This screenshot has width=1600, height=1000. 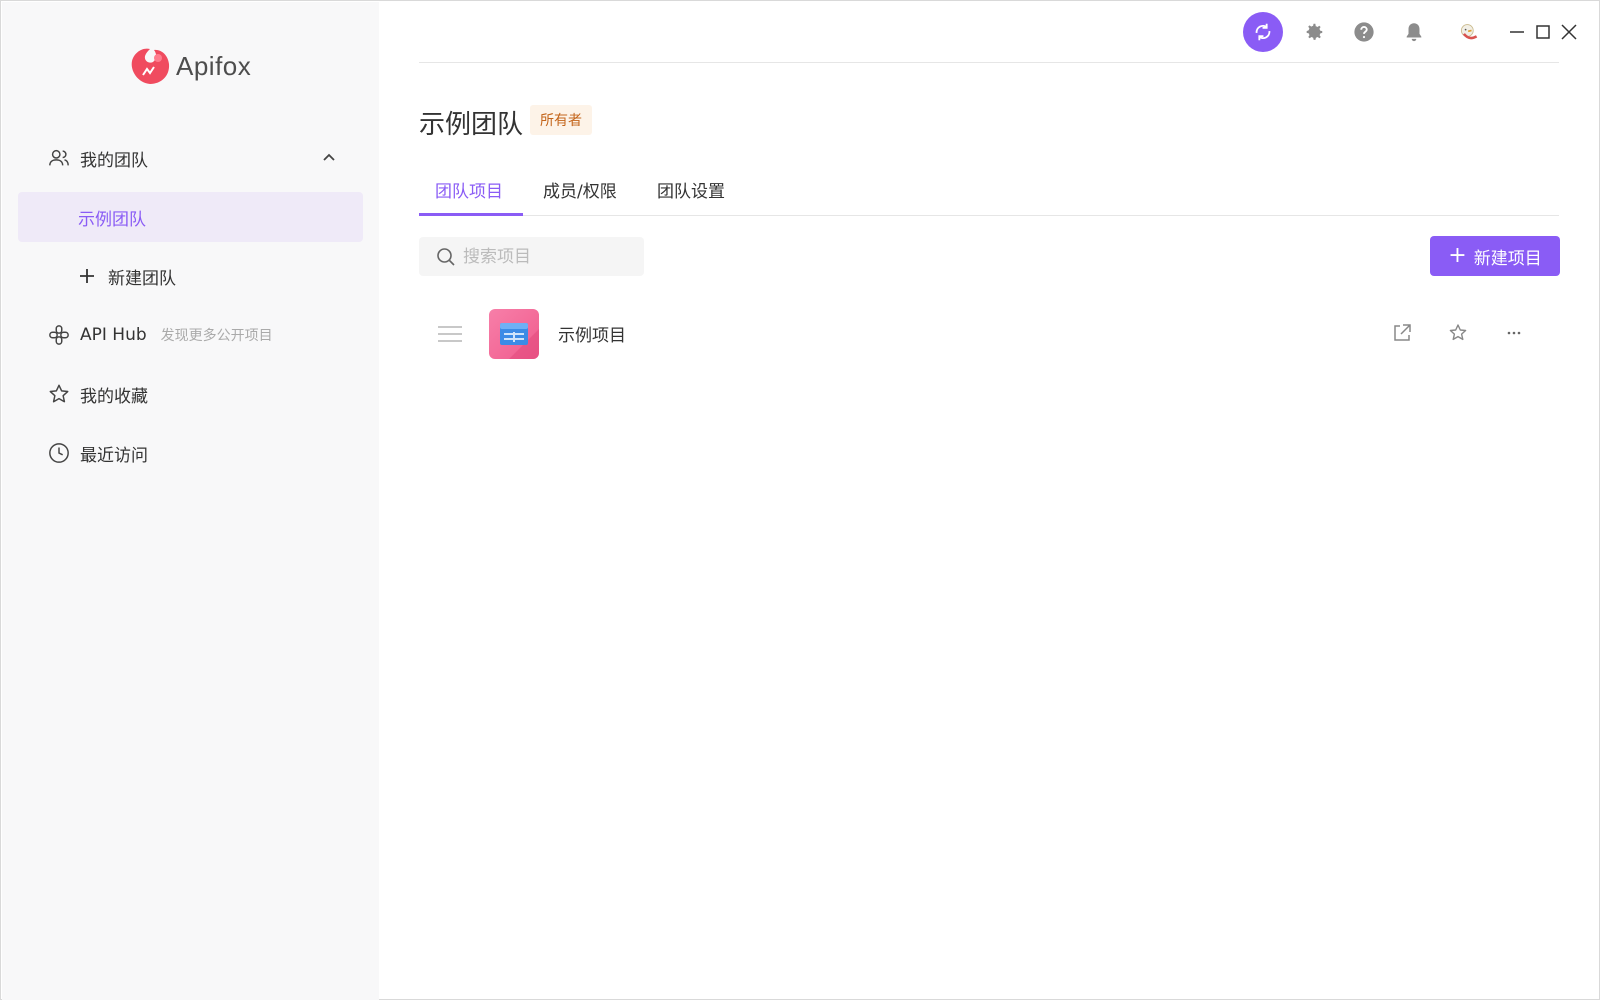 I want to click on active-tab-indicator, so click(x=471, y=214).